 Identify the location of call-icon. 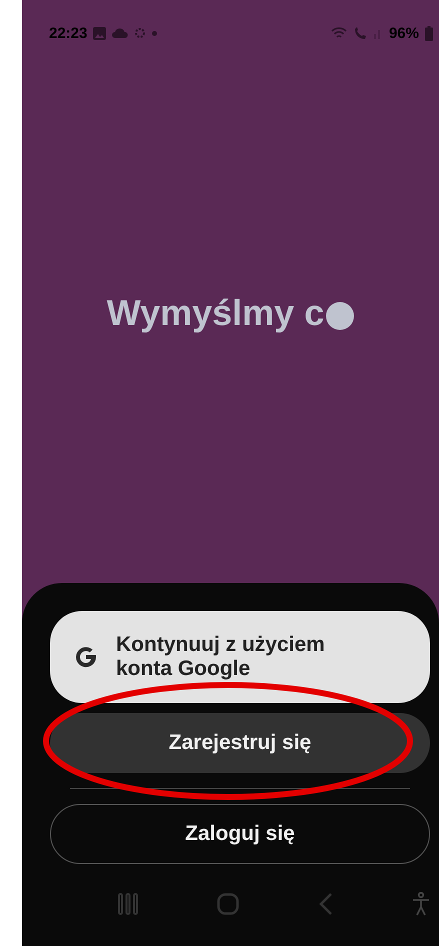
(359, 33).